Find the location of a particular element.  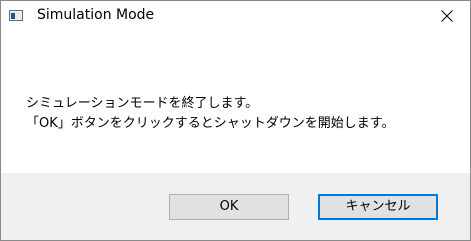

message-line-1: シミュレーションモードを終了します。 is located at coordinates (142, 103).